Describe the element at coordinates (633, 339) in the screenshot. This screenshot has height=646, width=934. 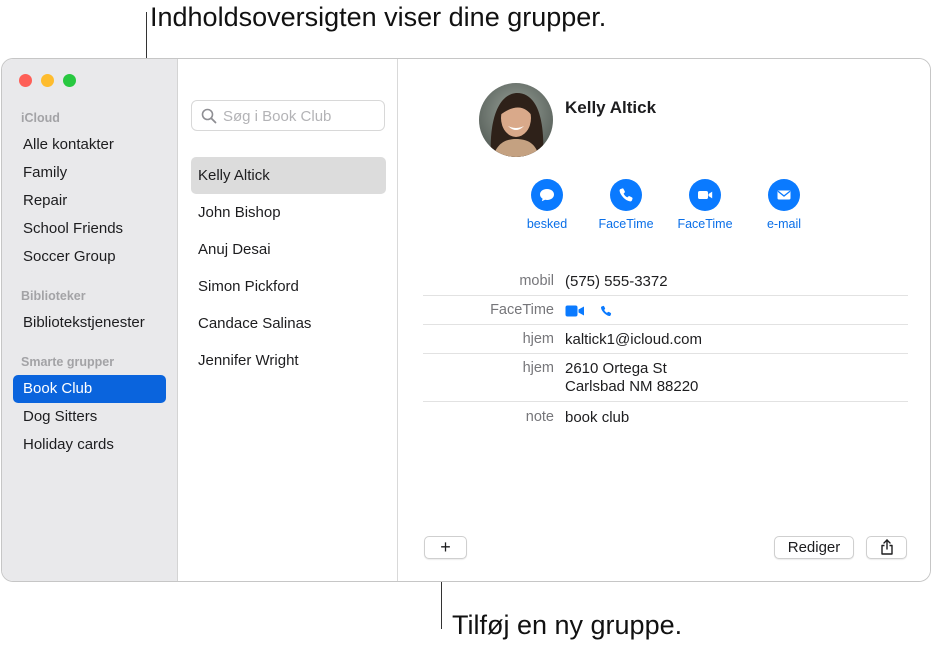
I see `field-value-home-email: kaltick1@icloud.com` at that location.